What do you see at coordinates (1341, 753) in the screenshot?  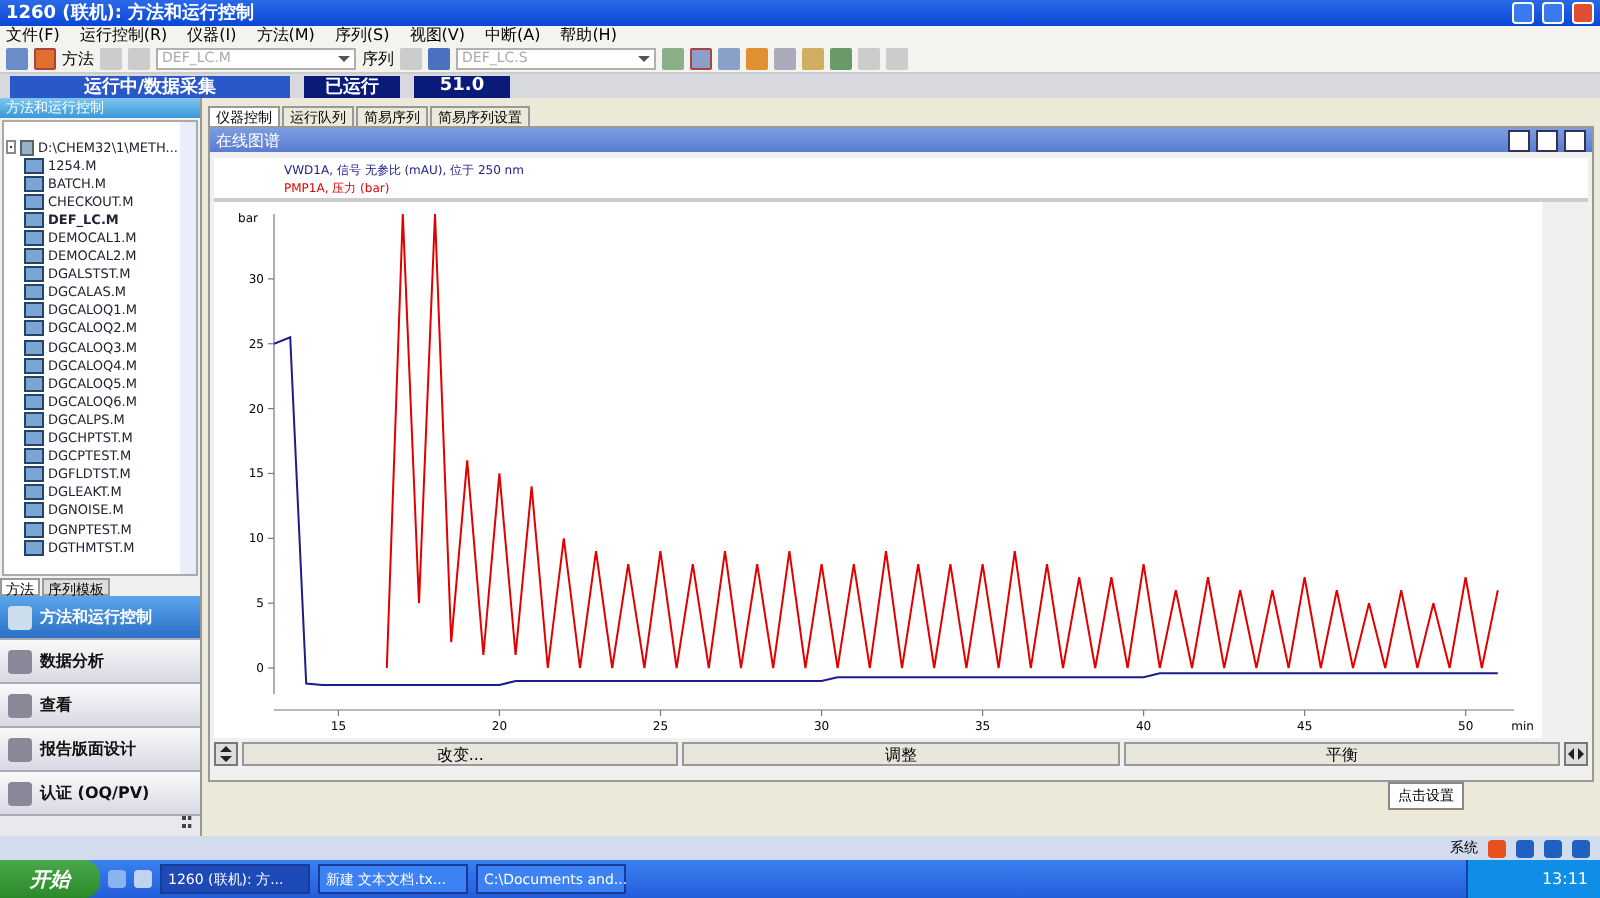 I see `action-button: 平衡` at bounding box center [1341, 753].